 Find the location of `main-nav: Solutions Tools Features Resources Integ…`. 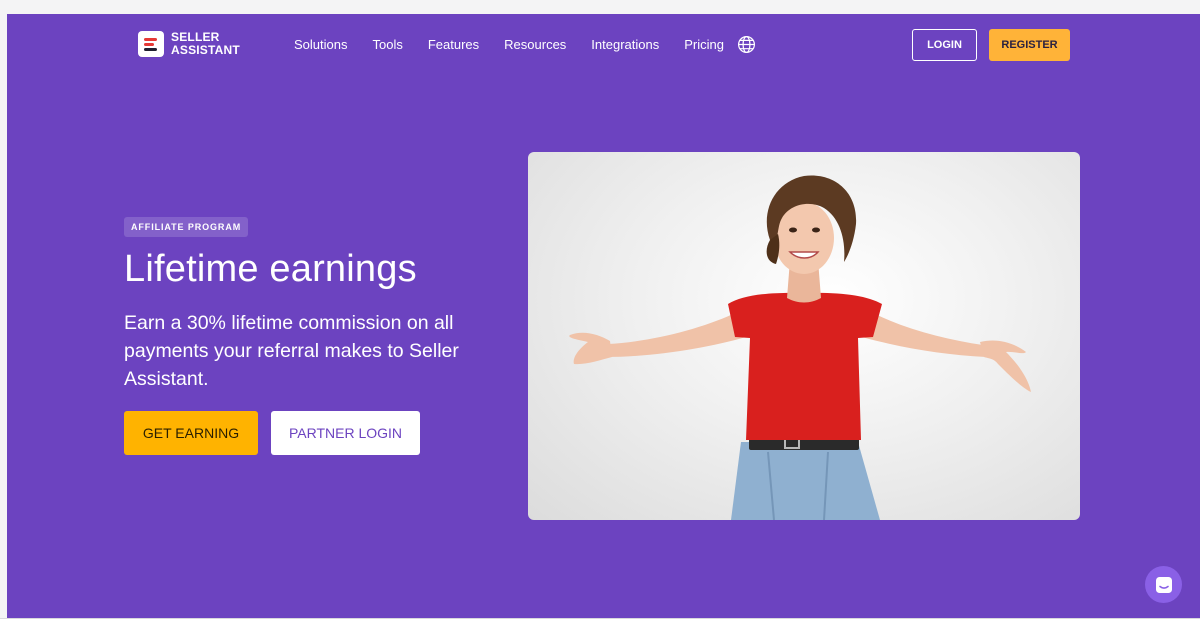

main-nav: Solutions Tools Features Resources Integ… is located at coordinates (521, 45).